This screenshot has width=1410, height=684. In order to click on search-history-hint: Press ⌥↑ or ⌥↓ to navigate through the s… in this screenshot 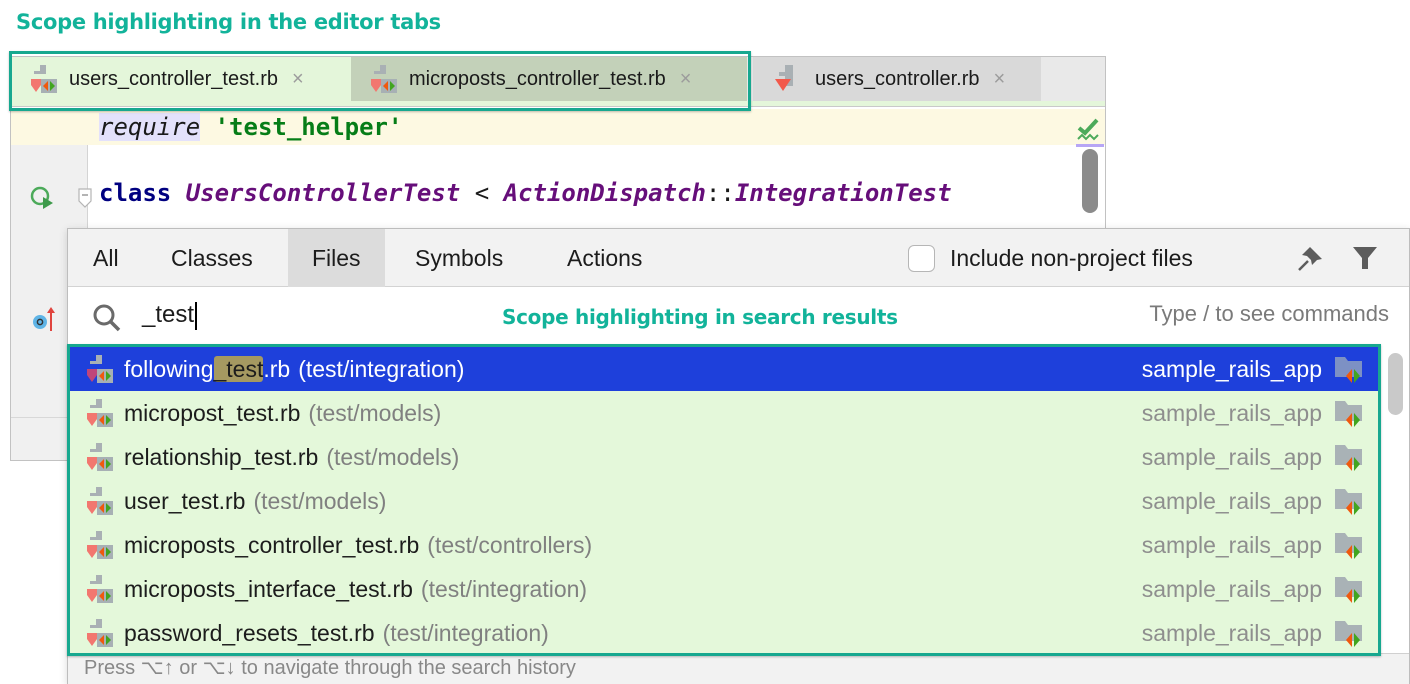, I will do `click(738, 668)`.